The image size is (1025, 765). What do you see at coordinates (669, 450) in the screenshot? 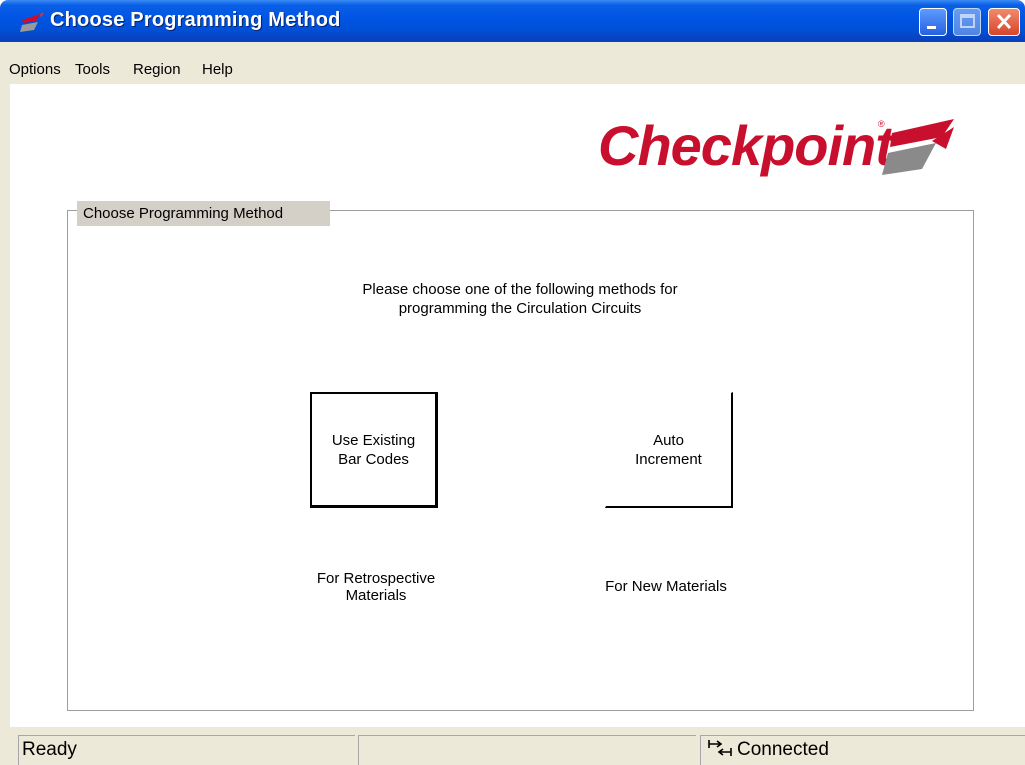
I see `auto-increment-button: Auto Increment` at bounding box center [669, 450].